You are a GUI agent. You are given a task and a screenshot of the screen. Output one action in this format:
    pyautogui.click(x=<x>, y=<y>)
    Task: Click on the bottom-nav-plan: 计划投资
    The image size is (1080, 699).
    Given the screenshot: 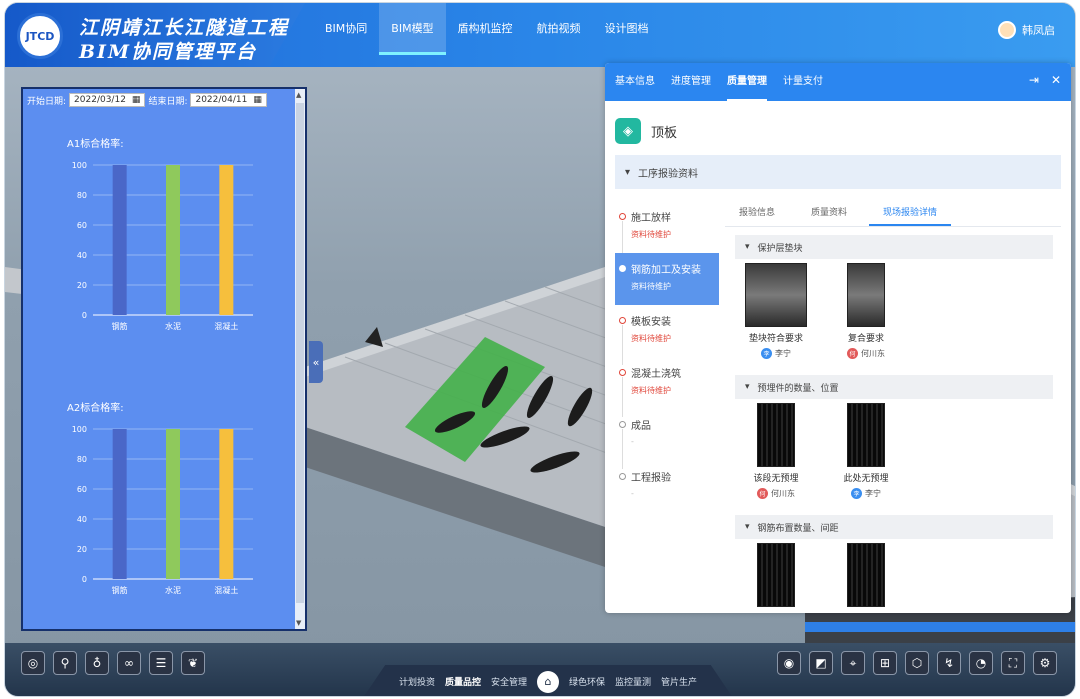 What is the action you would take?
    pyautogui.click(x=417, y=681)
    